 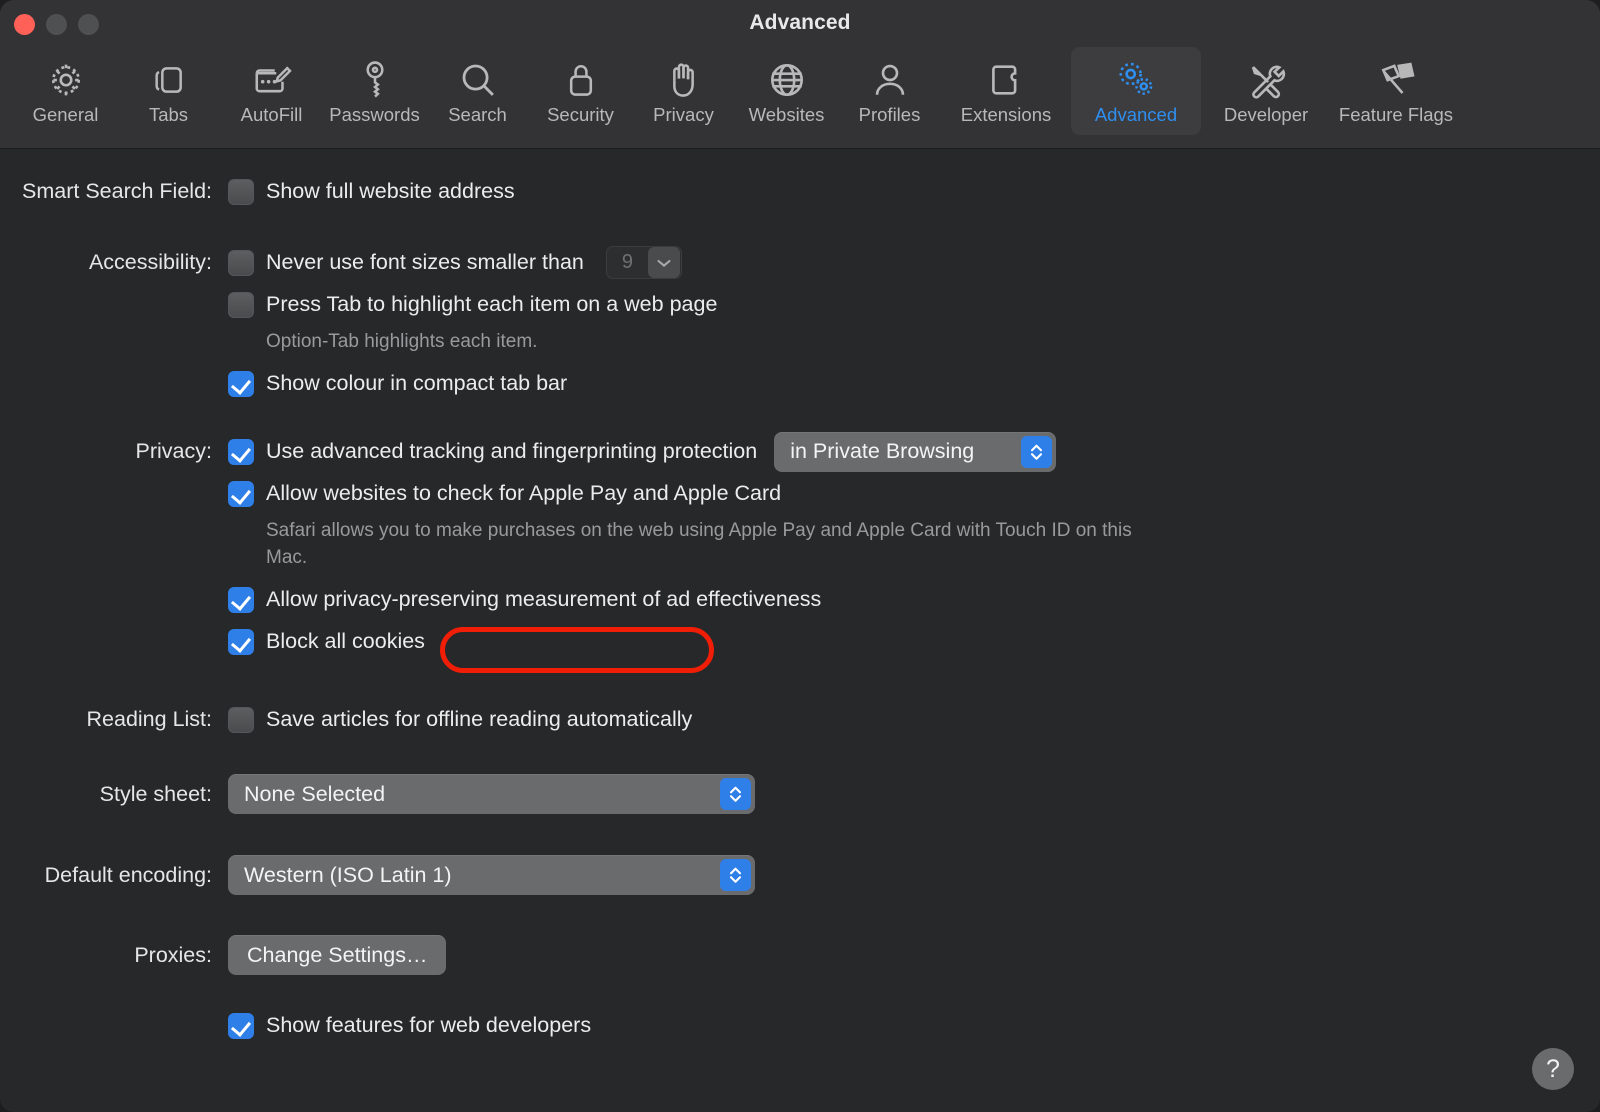 I want to click on row-developer-features: Show features for web developers, so click(x=295, y=1025).